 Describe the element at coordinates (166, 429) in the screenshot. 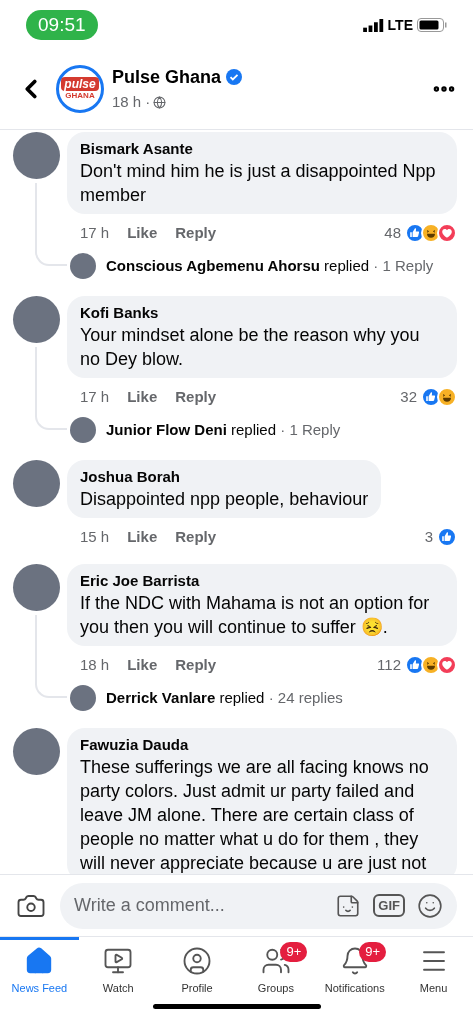

I see `reply-author: Junior Flow Deni` at that location.